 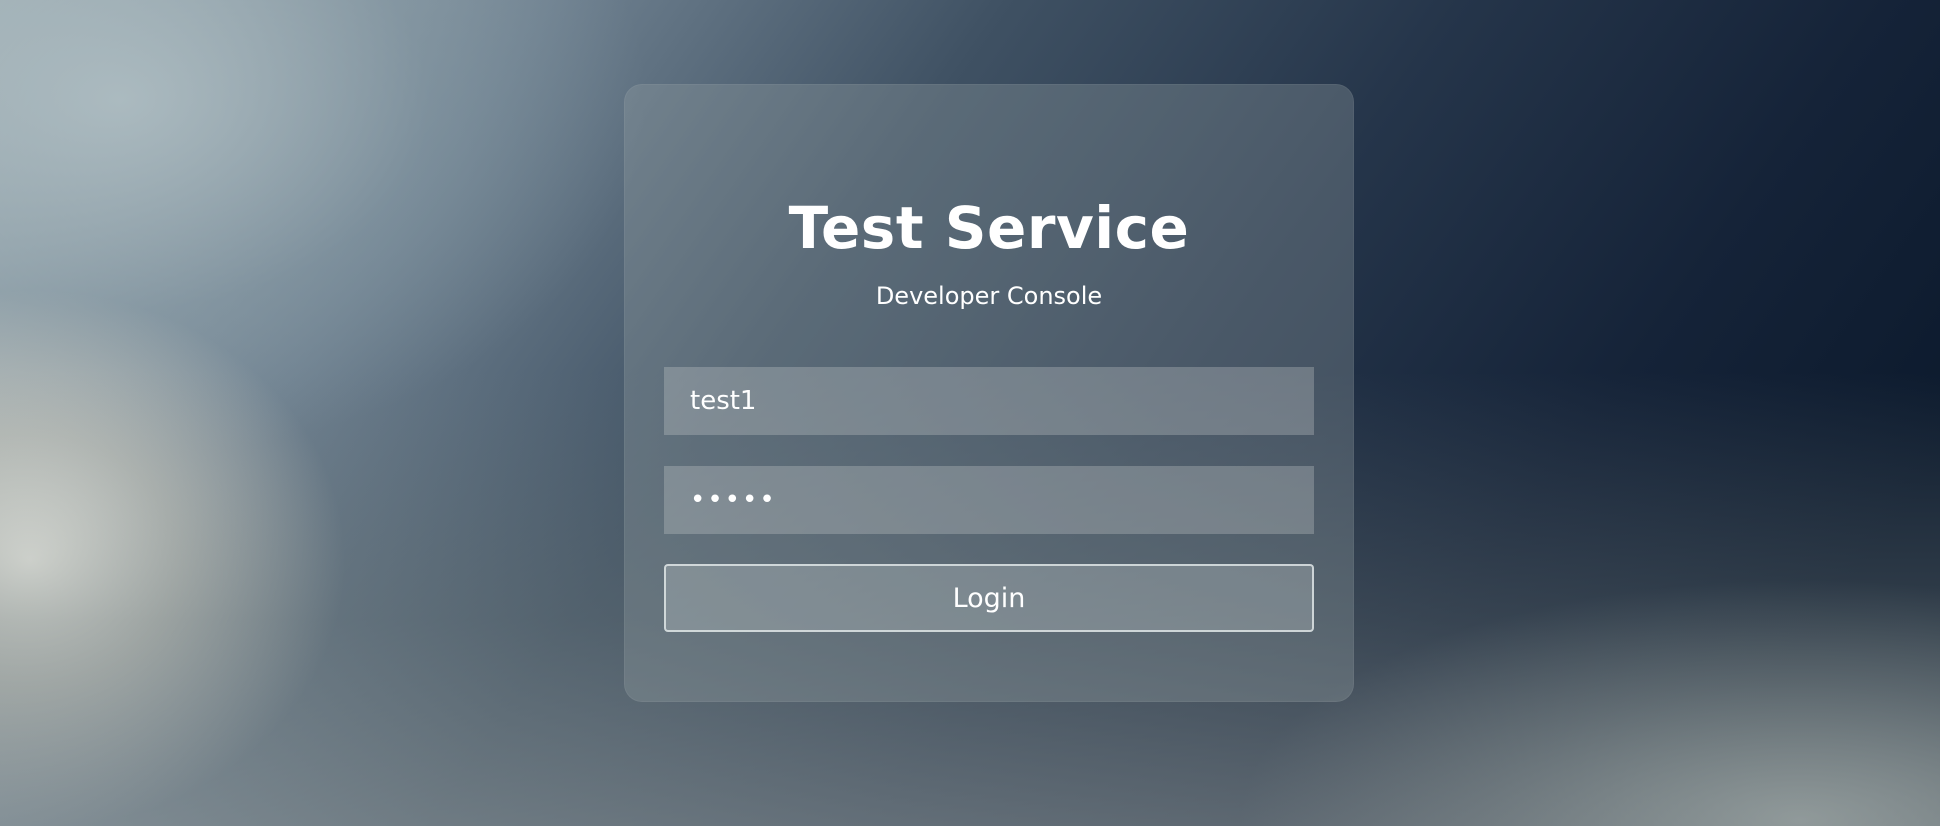 I want to click on password-input, so click(x=989, y=500).